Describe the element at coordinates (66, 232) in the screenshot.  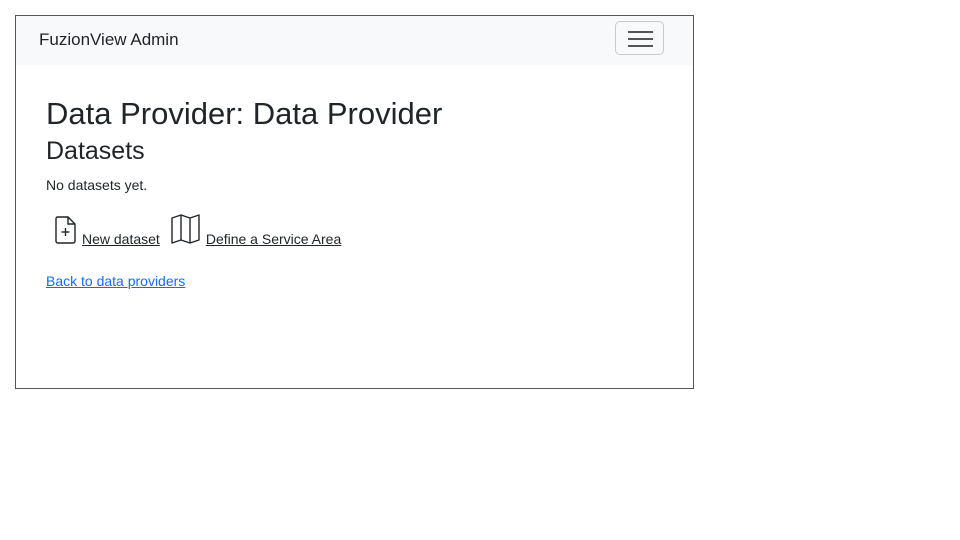
I see `file-plus-icon` at that location.